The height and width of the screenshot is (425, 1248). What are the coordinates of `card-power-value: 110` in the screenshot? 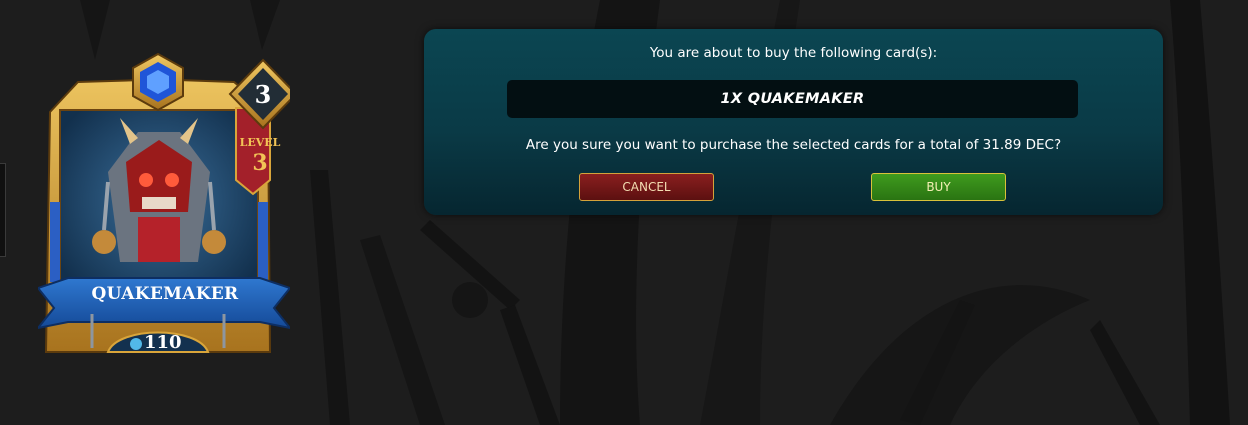 It's located at (163, 342).